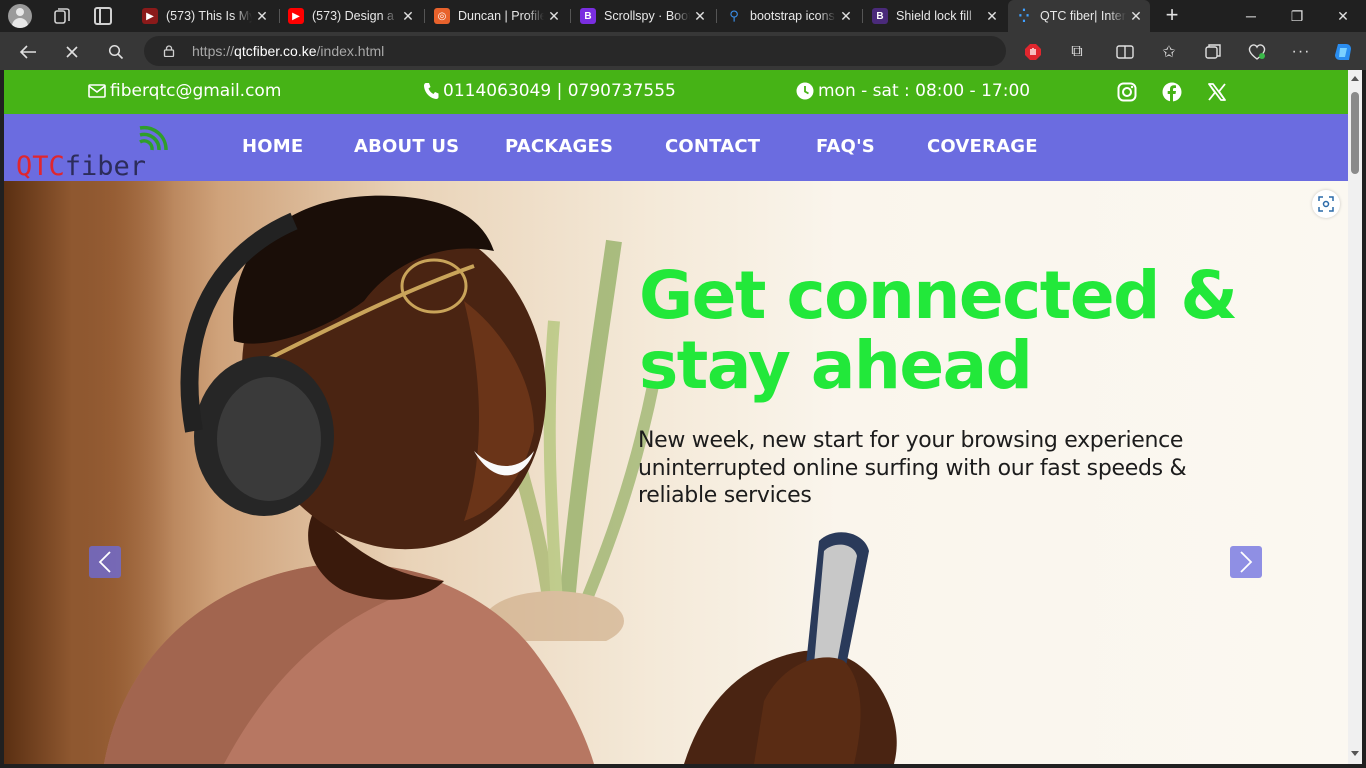  Describe the element at coordinates (288, 51) in the screenshot. I see `url-text: https://qtcfiber.co.ke/index.html` at that location.